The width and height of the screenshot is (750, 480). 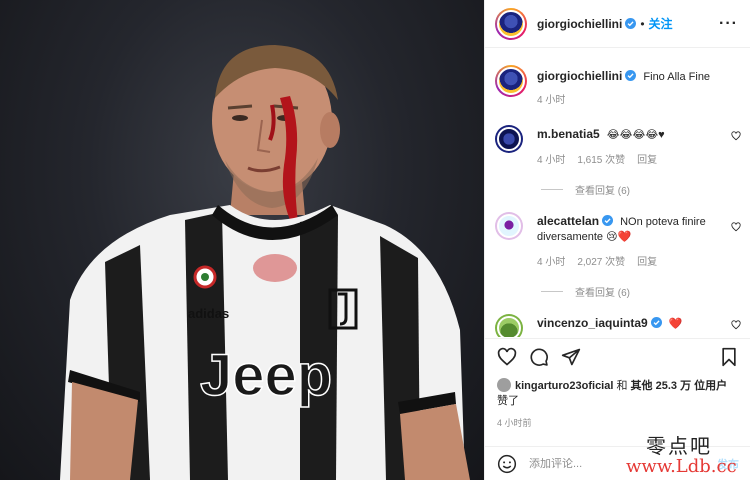 What do you see at coordinates (728, 24) in the screenshot?
I see `more-options-icon: ···` at bounding box center [728, 24].